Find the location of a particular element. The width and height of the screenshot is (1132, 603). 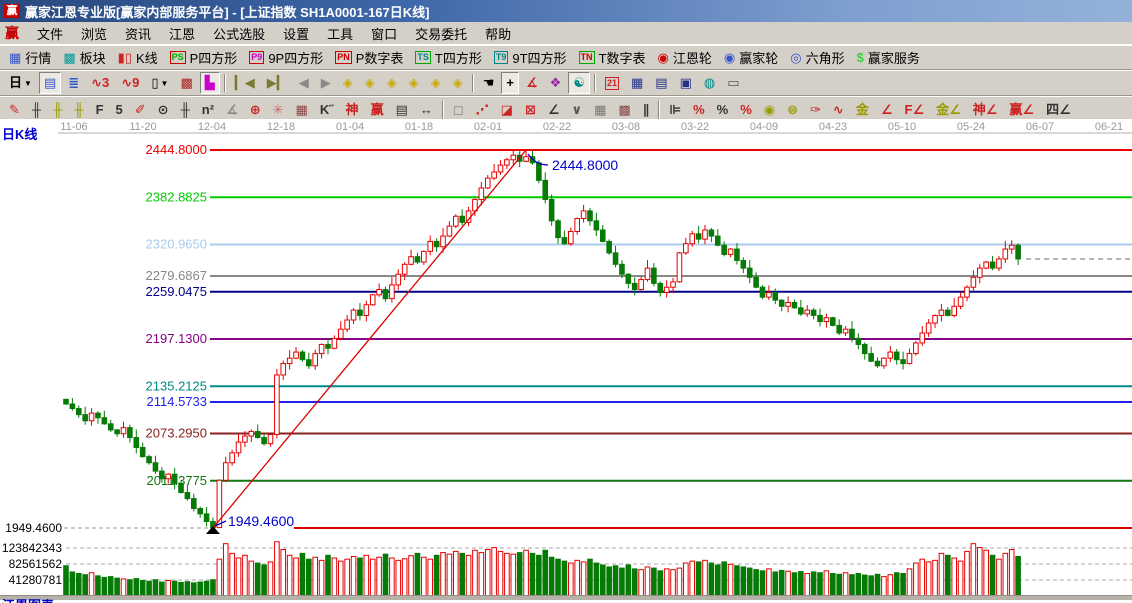

candle-style-button: ▯ ▼ is located at coordinates (159, 83).